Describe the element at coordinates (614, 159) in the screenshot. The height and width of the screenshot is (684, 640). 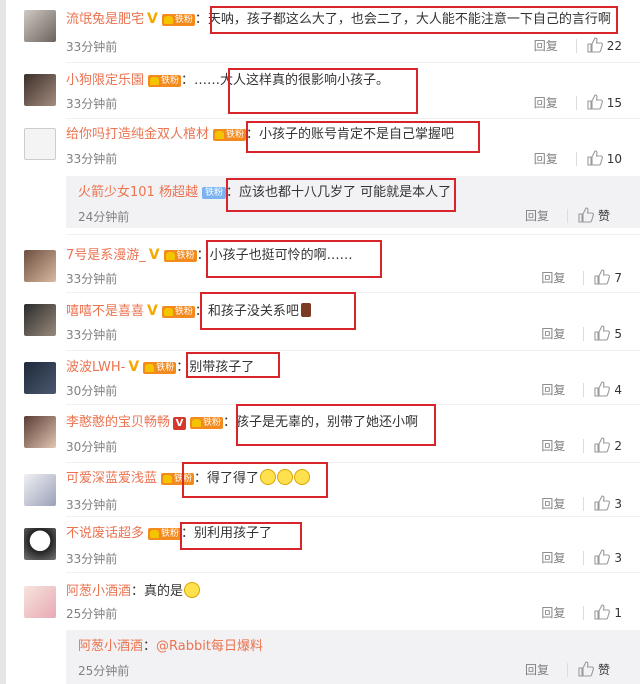
I see `like-count: 10` at that location.